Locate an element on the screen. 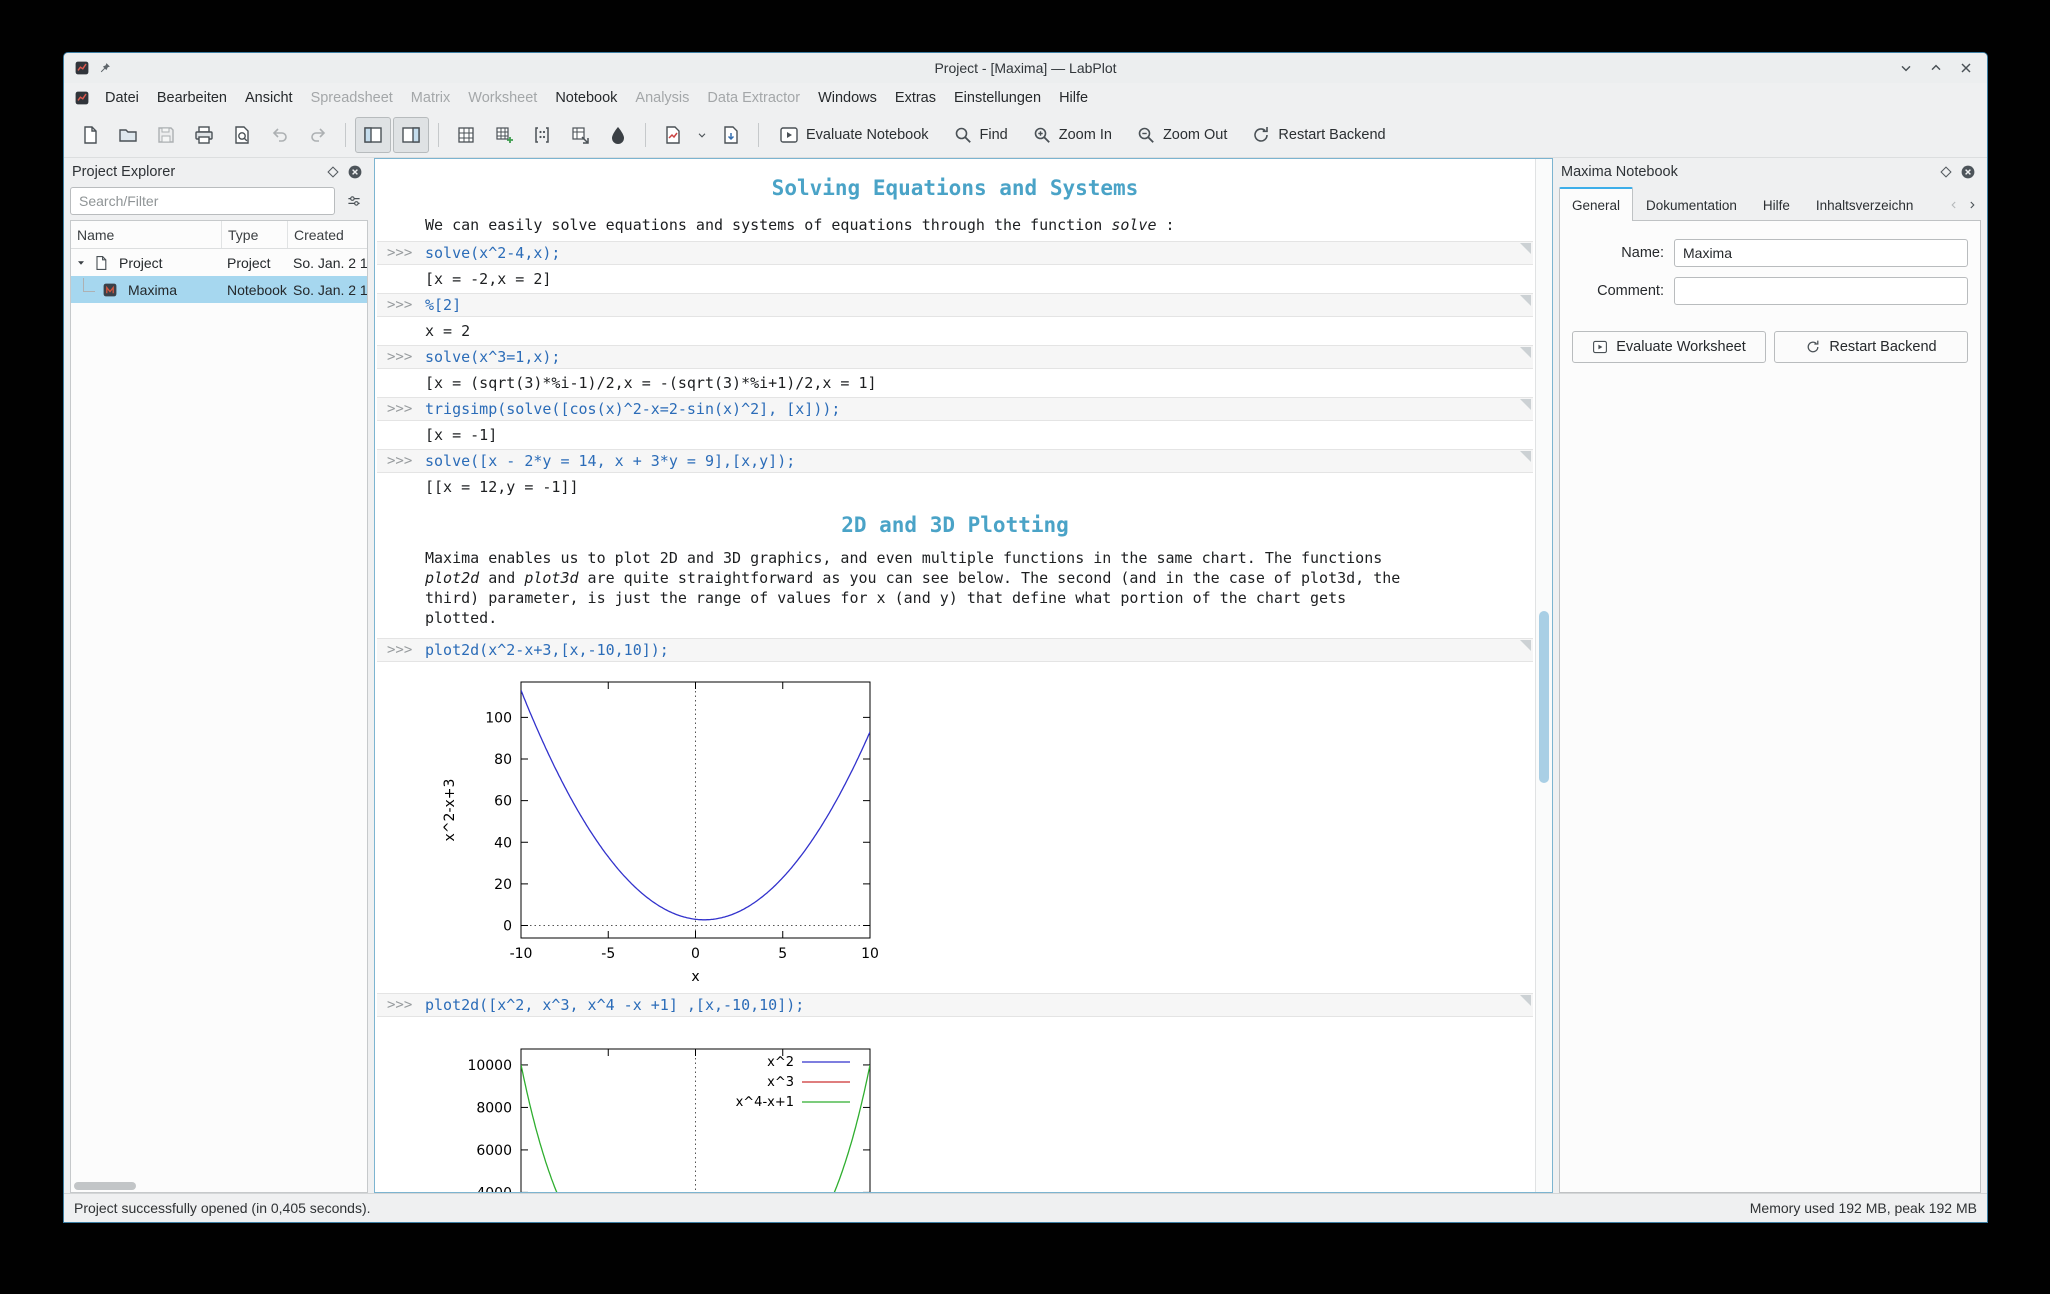  tree-row-maxima: Maxima Notebook So. Jan. 2 18: is located at coordinates (219, 289).